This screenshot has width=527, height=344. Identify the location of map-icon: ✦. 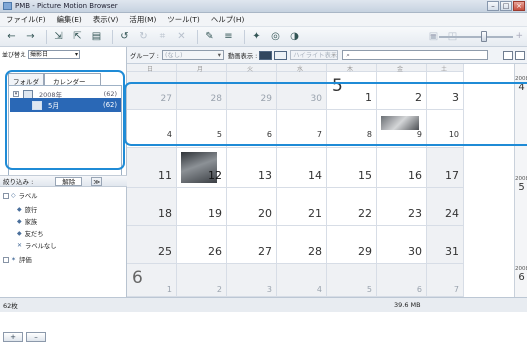
(256, 36).